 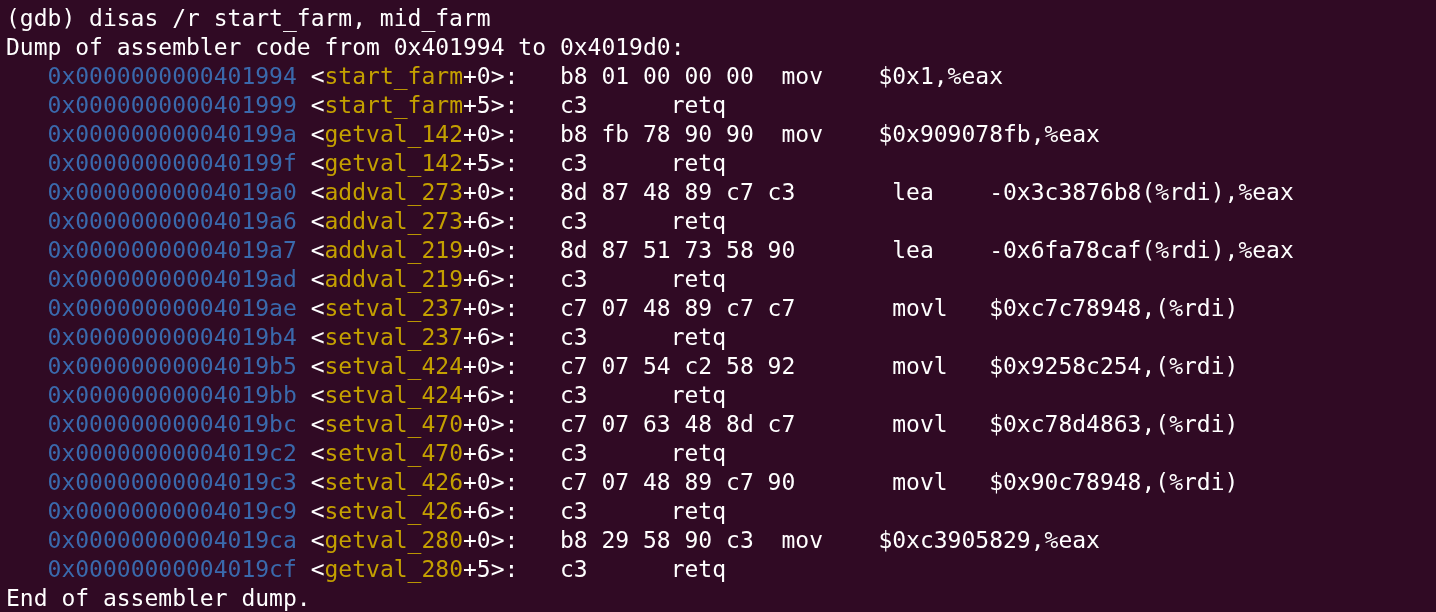 I want to click on machine-bytes: c7 07 48 89 c7 c7, so click(x=677, y=308).